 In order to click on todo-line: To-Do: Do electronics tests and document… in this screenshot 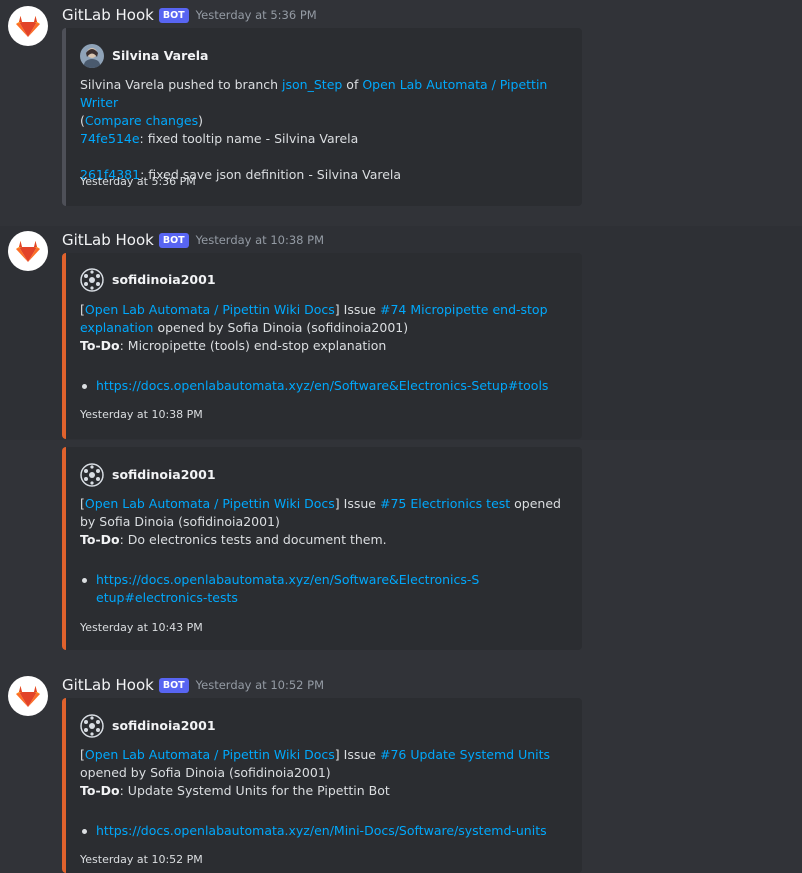, I will do `click(323, 540)`.